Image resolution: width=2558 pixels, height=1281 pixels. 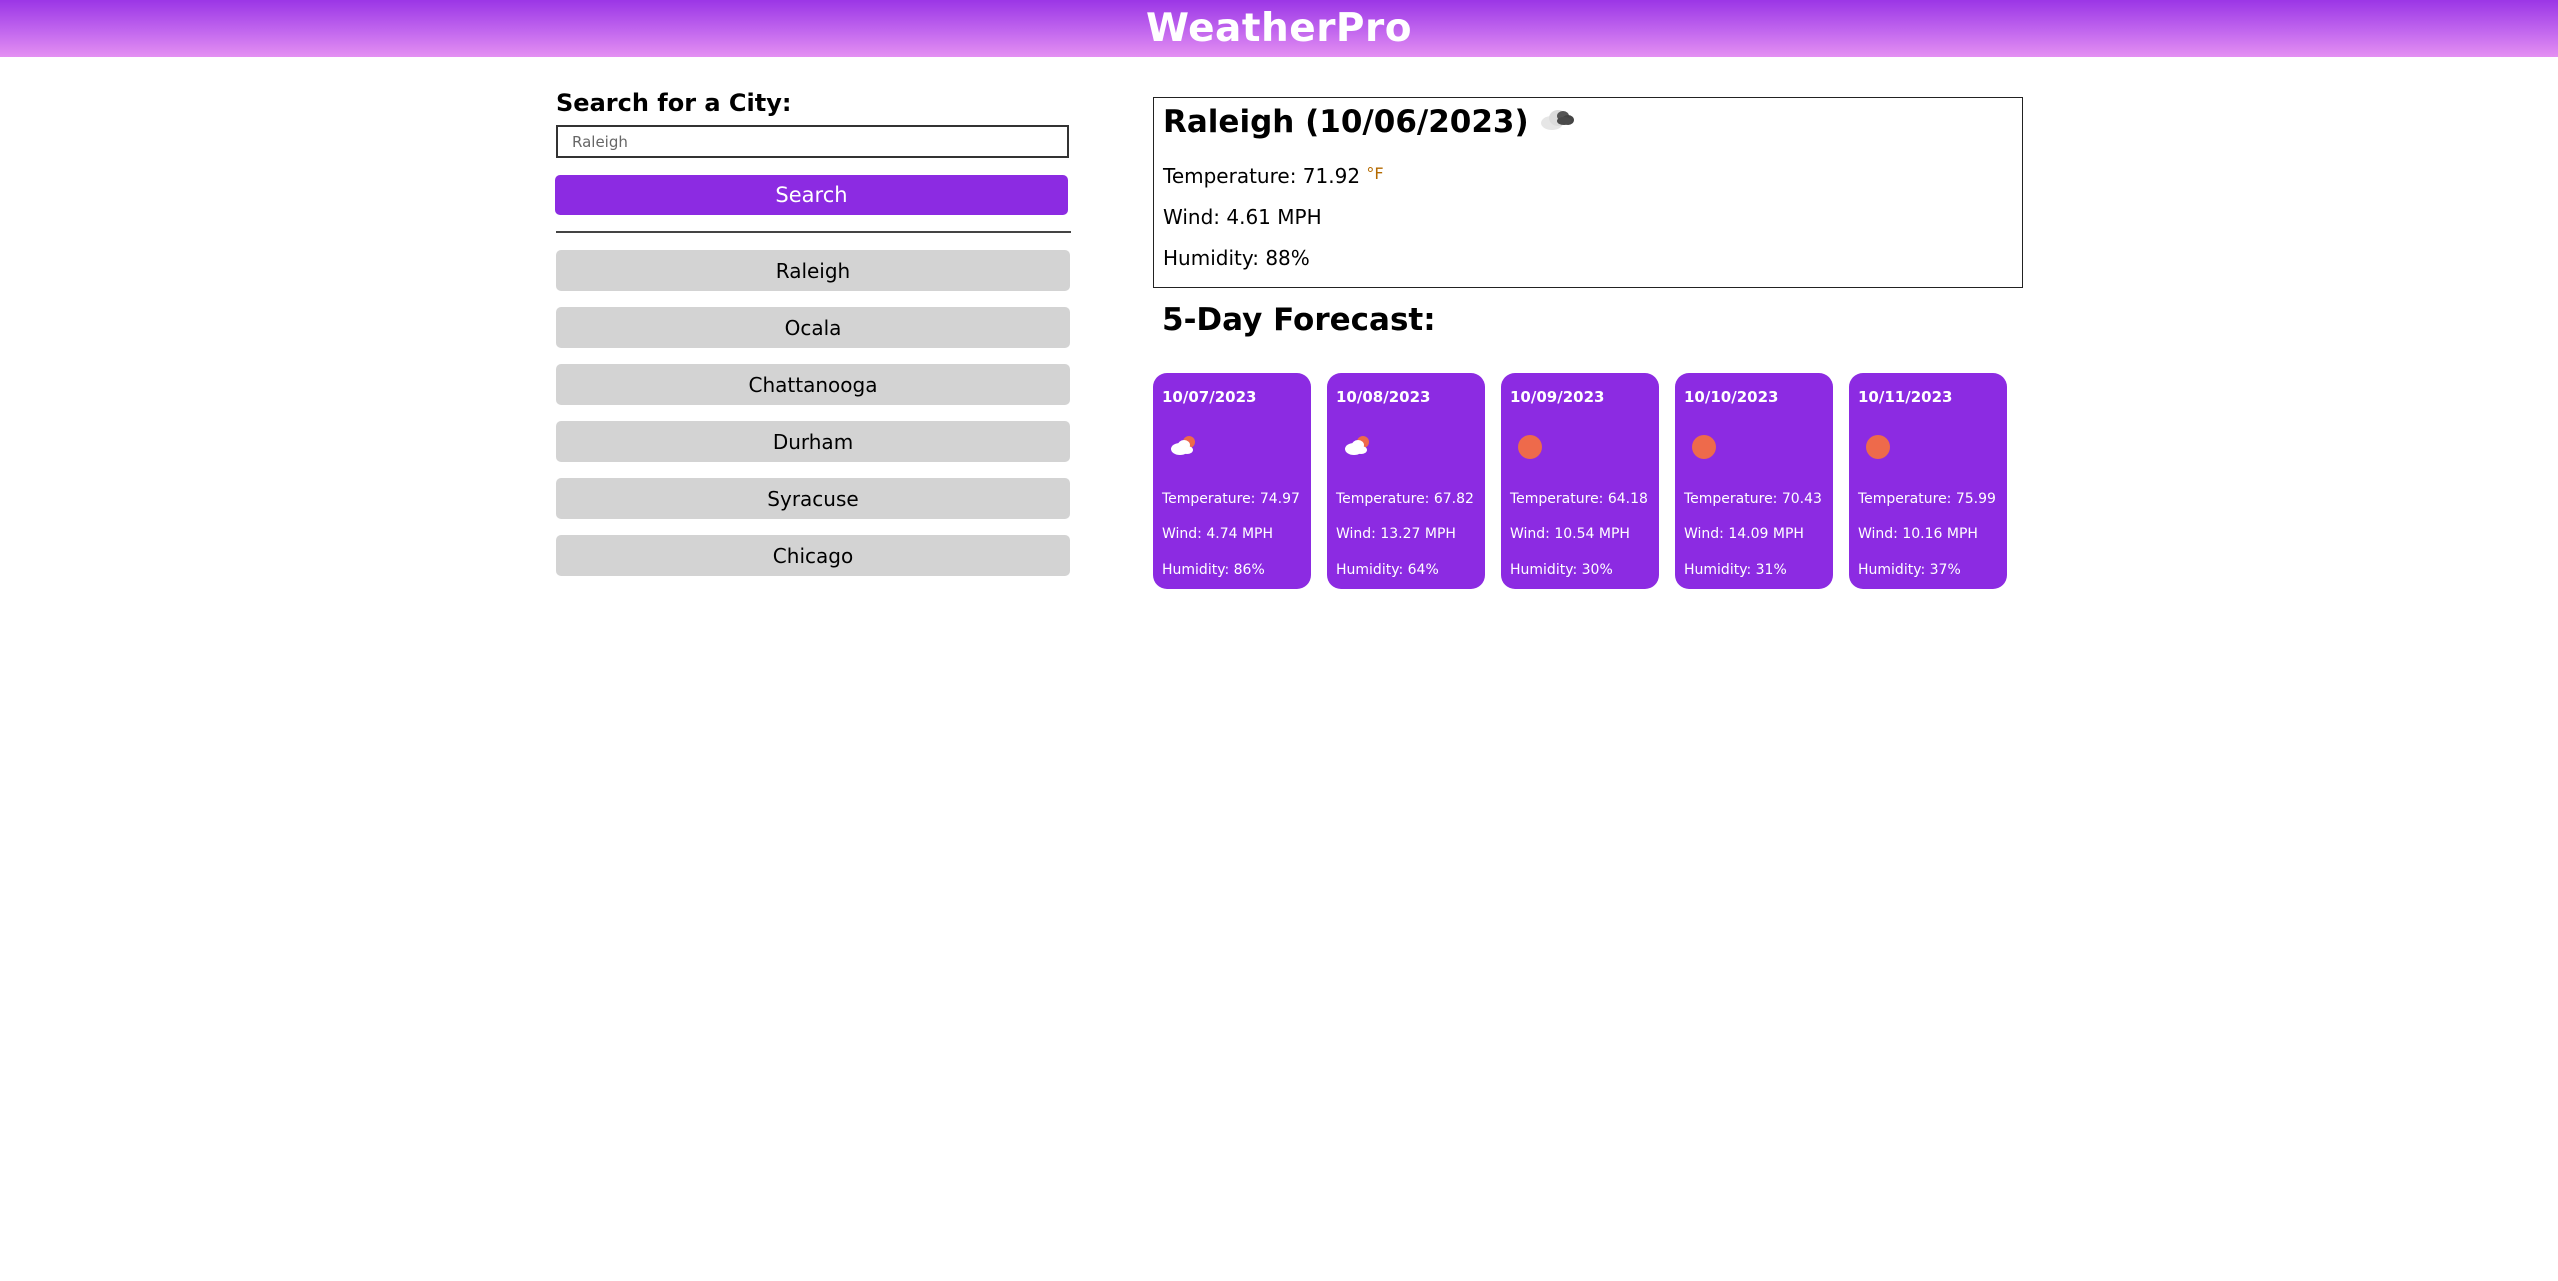 I want to click on forecast-wind: Wind: 4.74 MPH, so click(x=1218, y=534).